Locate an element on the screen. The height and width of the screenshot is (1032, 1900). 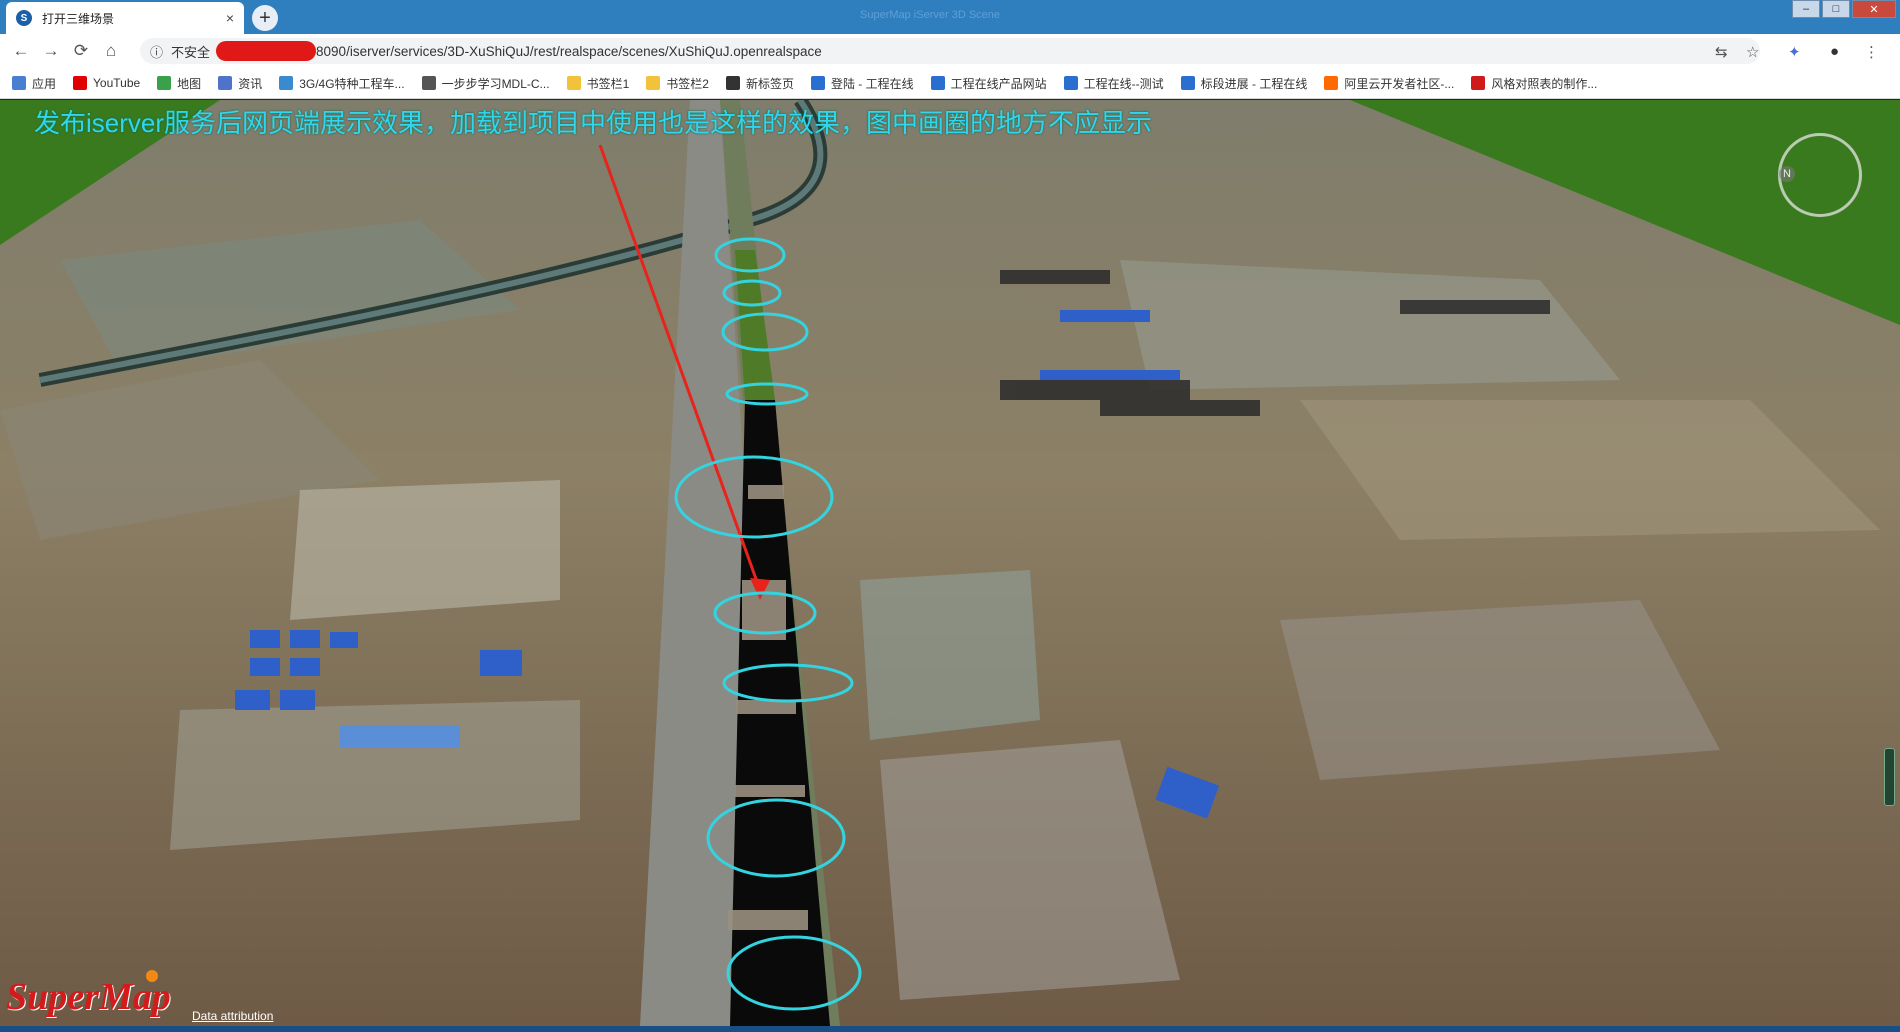
aliyun-icon is located at coordinates (1331, 83).